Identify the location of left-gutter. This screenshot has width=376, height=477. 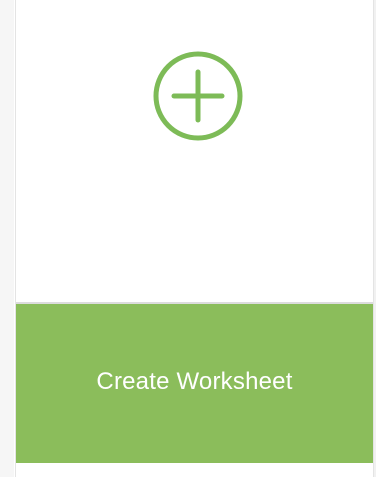
(7, 238).